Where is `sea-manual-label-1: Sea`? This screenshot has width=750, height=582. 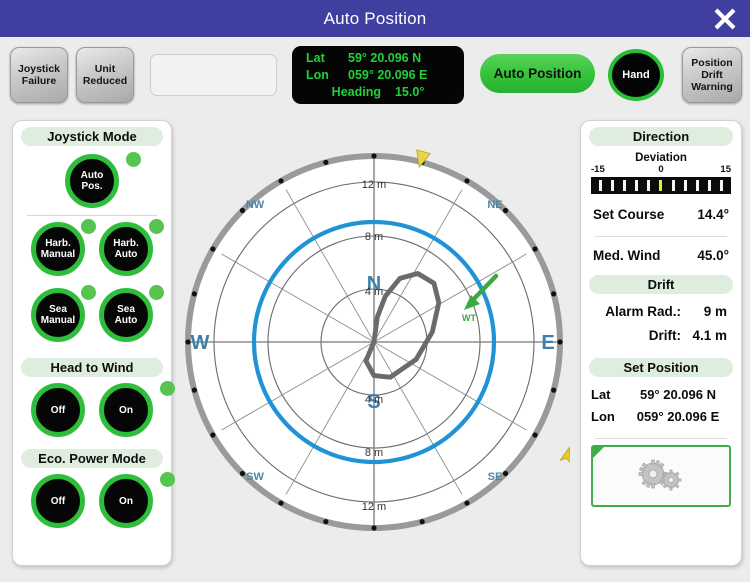
sea-manual-label-1: Sea is located at coordinates (58, 309).